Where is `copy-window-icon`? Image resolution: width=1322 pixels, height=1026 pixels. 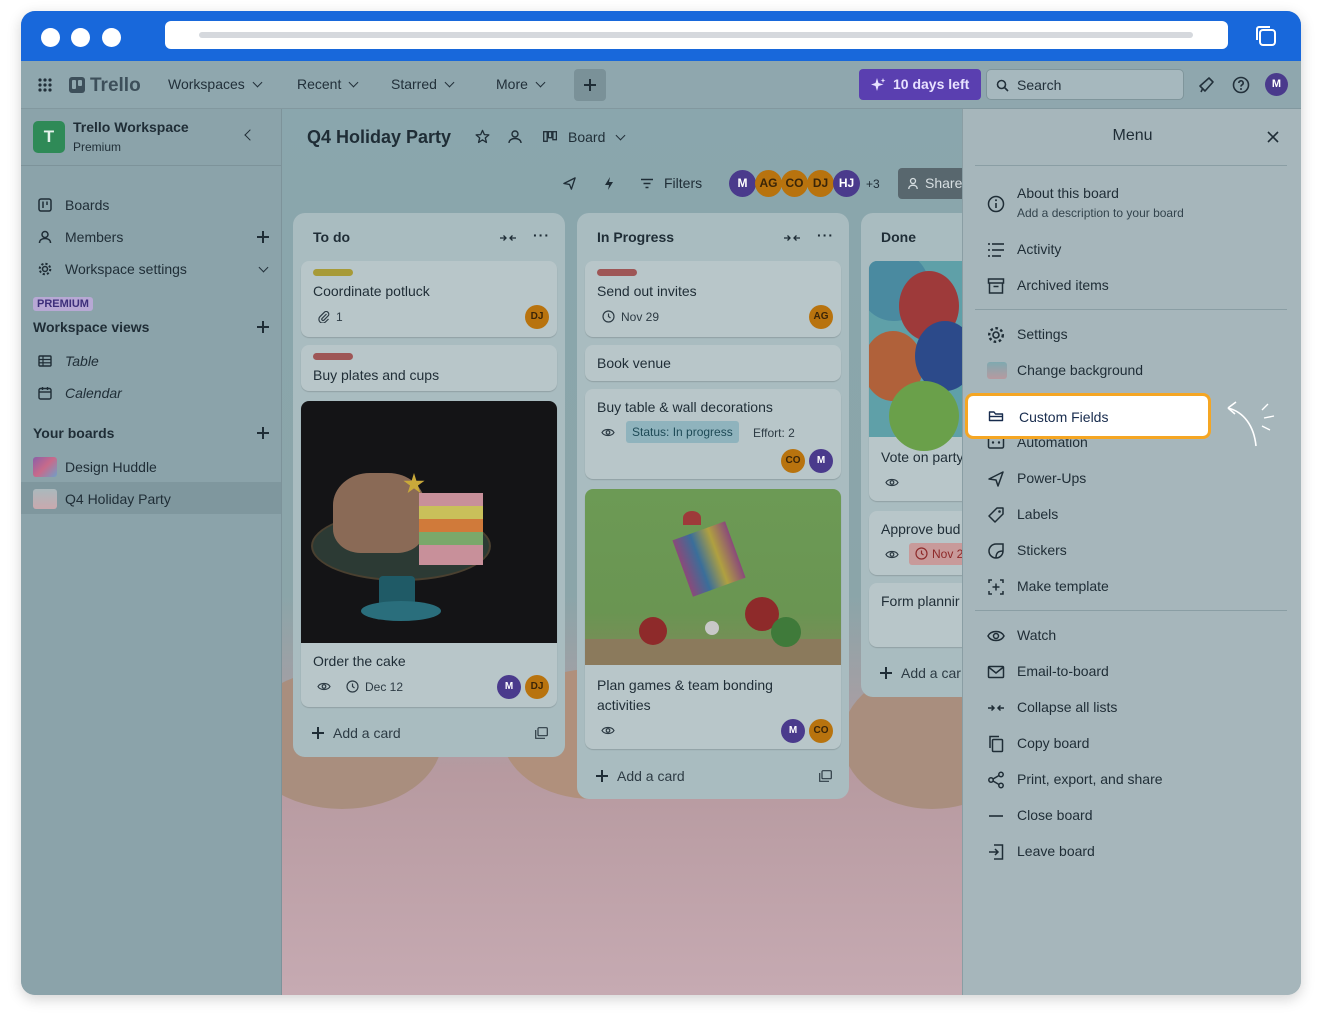 copy-window-icon is located at coordinates (1266, 36).